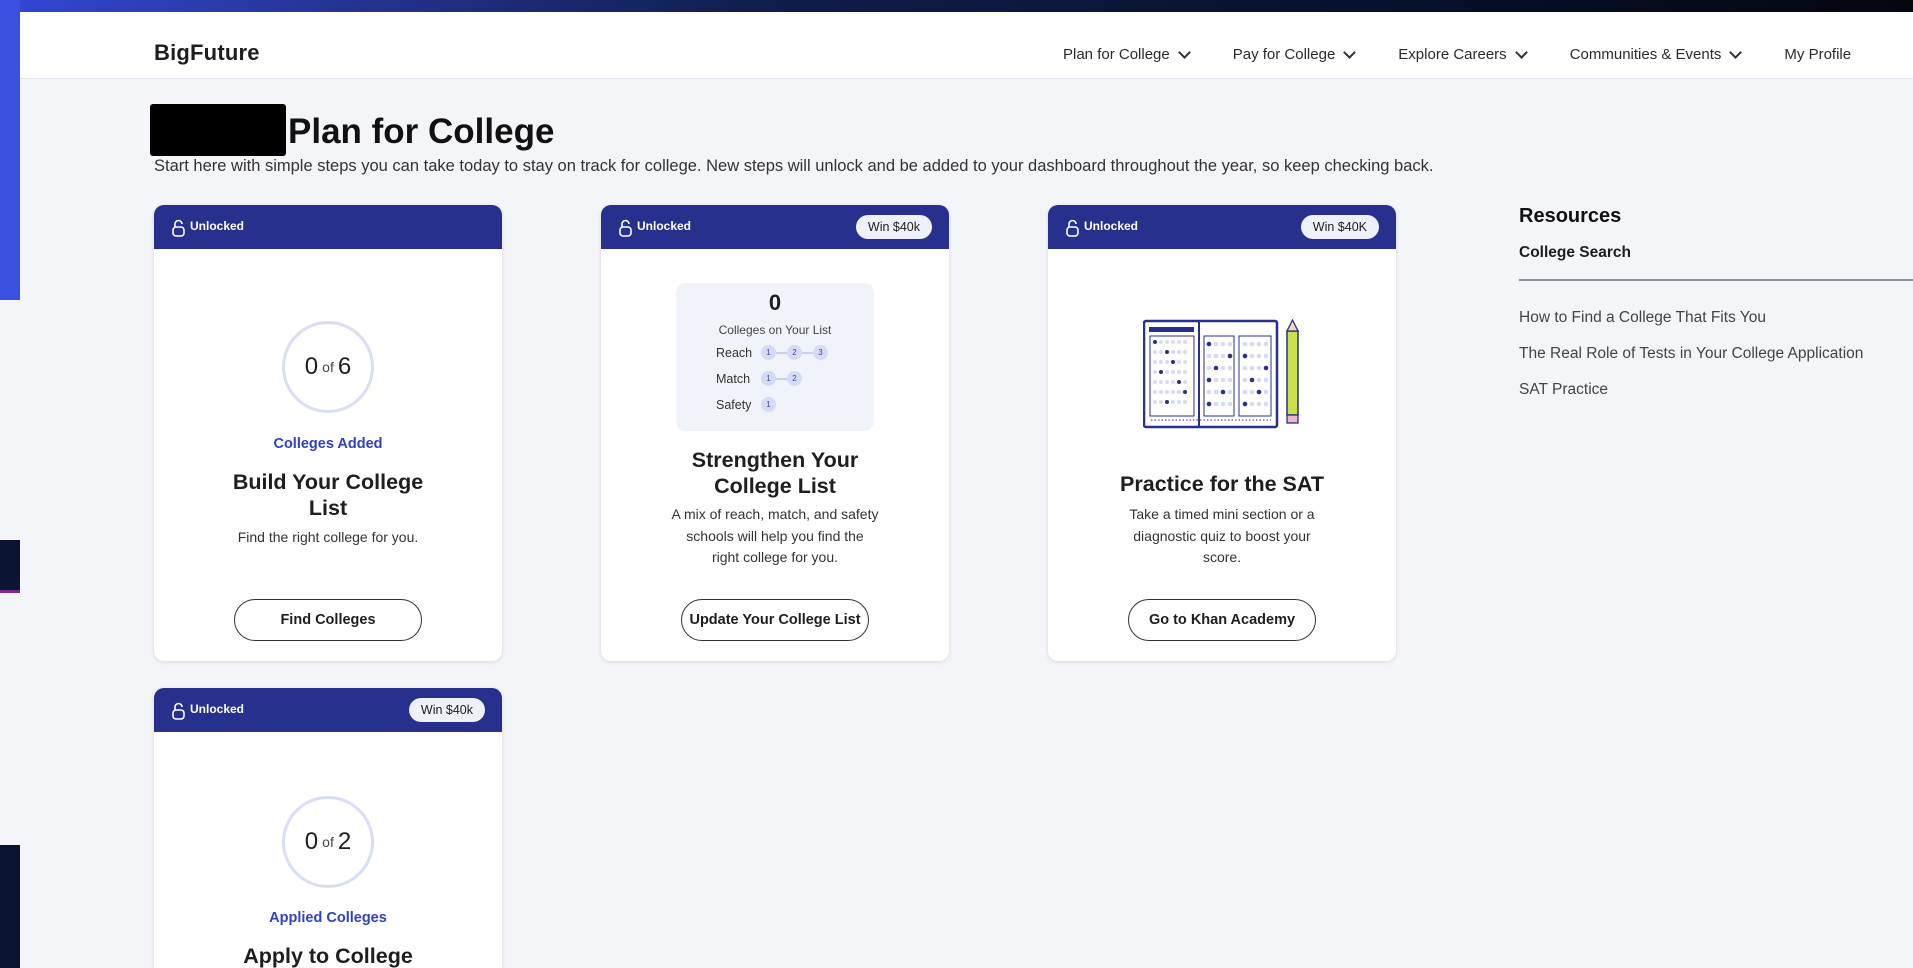 The image size is (1913, 968). Describe the element at coordinates (421, 131) in the screenshot. I see `page-title: Plan for College` at that location.